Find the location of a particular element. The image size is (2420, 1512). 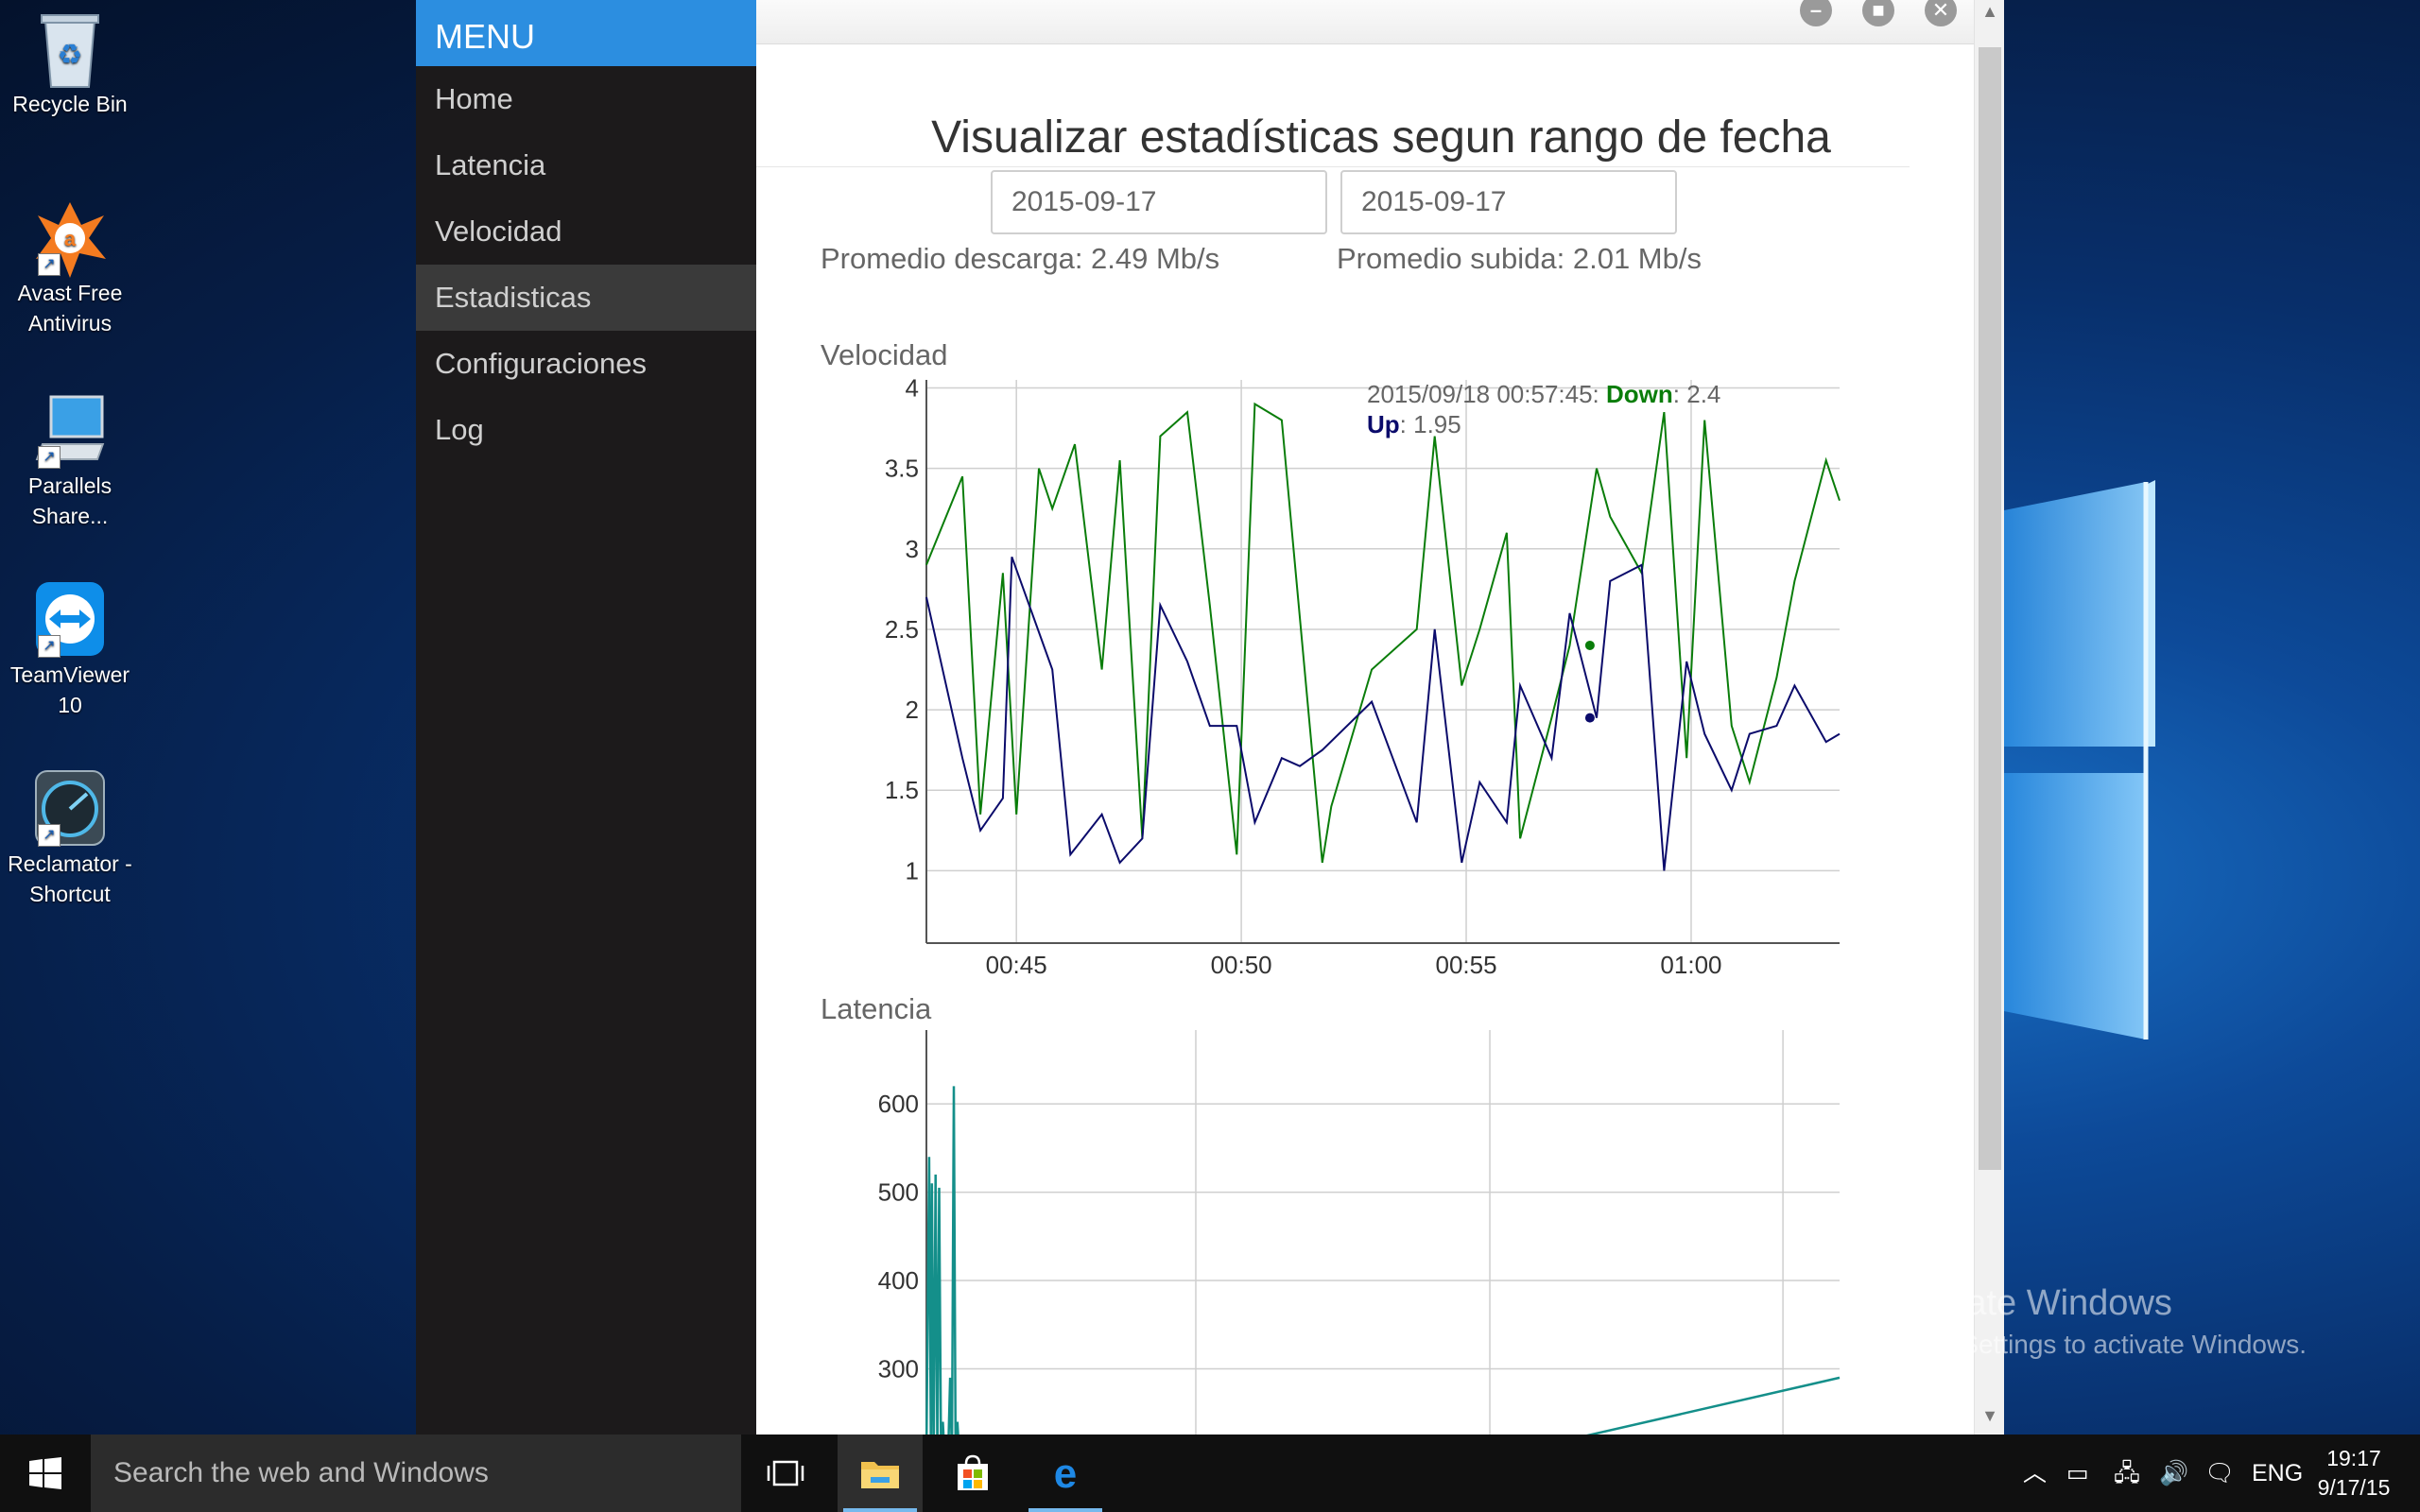

network-icon: 🖧 is located at coordinates (2127, 1473).